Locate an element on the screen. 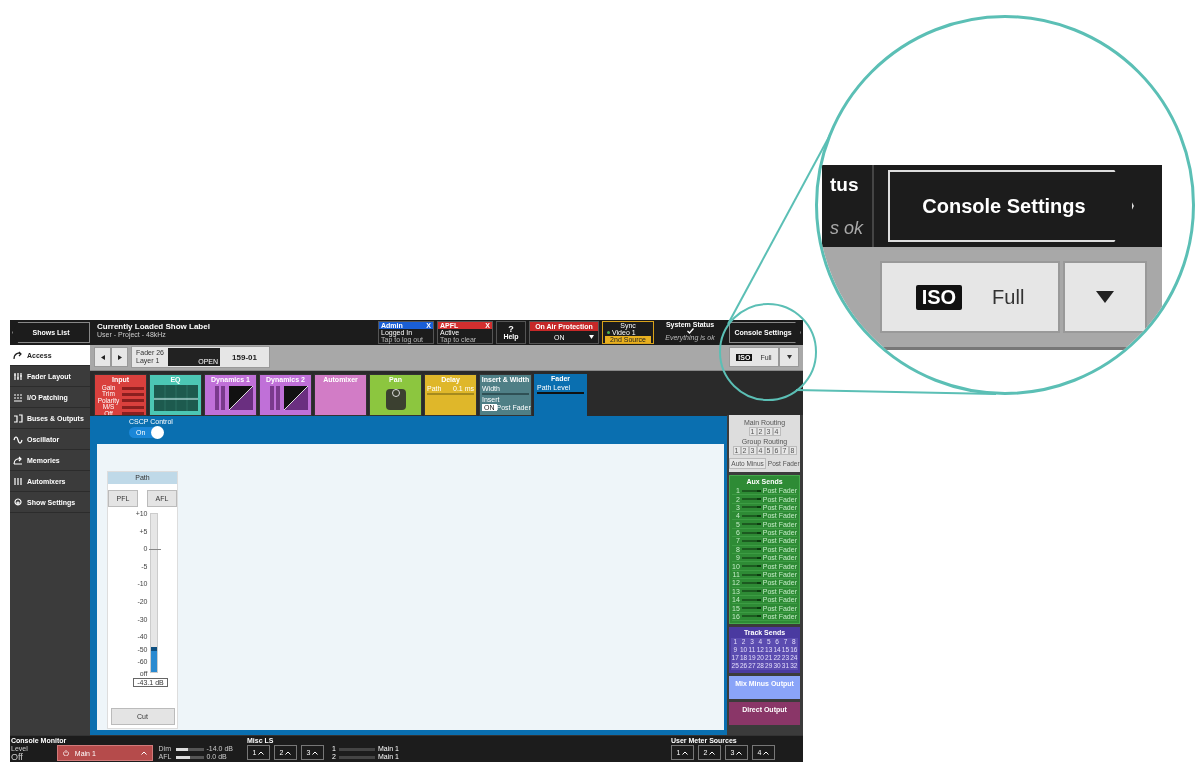  checkmark-icon is located at coordinates (690, 331).